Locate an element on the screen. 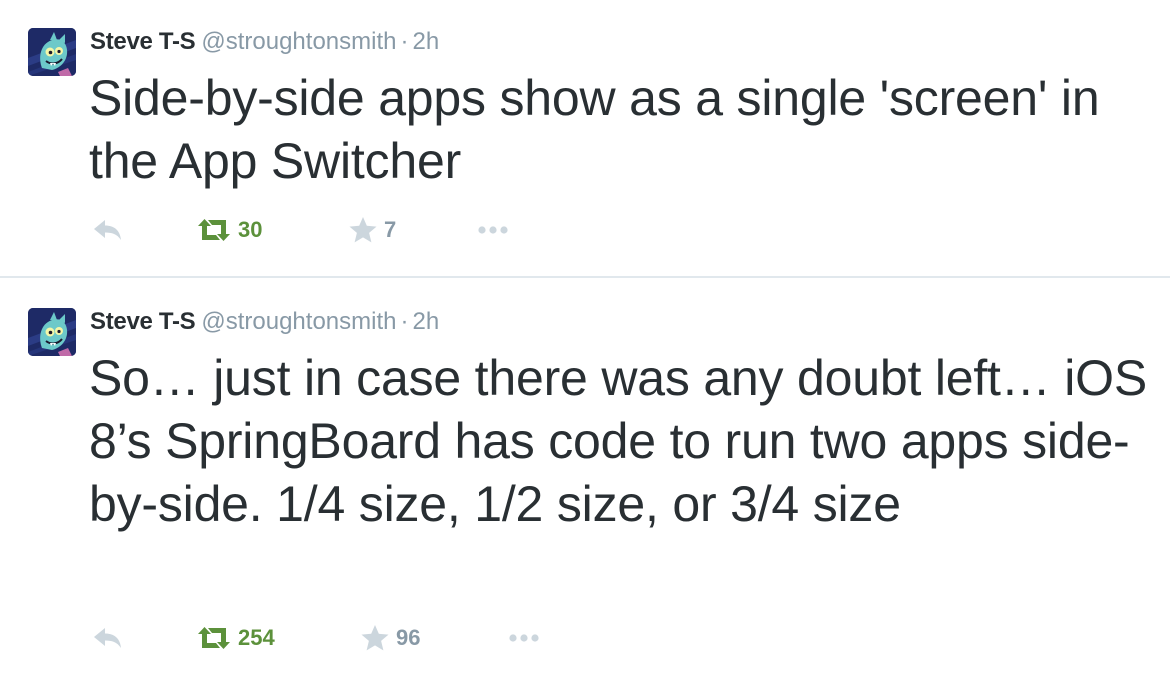 The image size is (1170, 680). retweet-count: 254 is located at coordinates (256, 637).